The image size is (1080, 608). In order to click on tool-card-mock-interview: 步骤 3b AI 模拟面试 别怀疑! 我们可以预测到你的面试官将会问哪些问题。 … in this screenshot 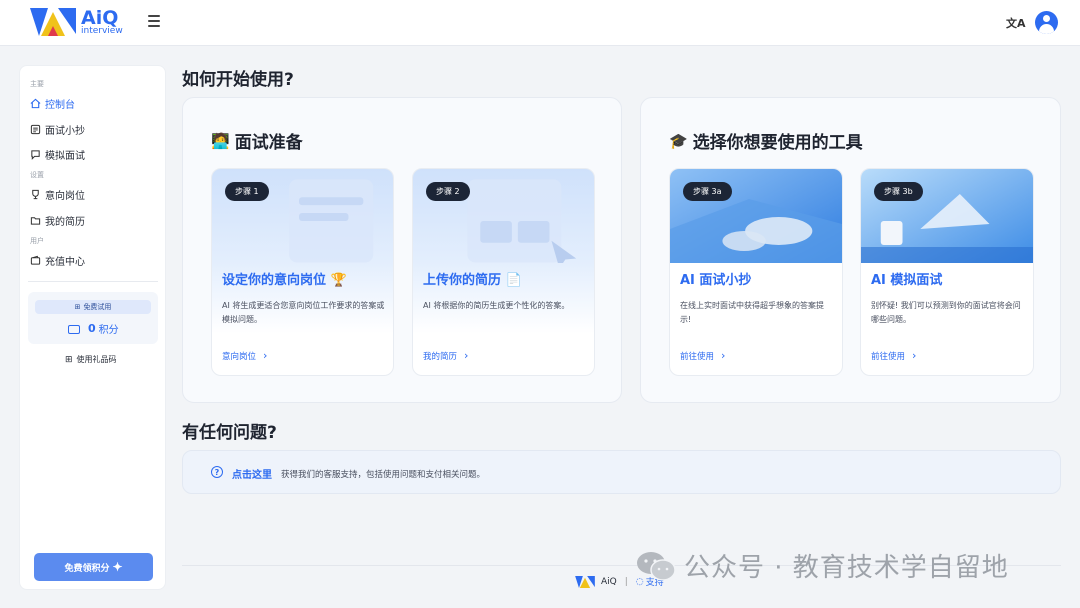, I will do `click(947, 272)`.